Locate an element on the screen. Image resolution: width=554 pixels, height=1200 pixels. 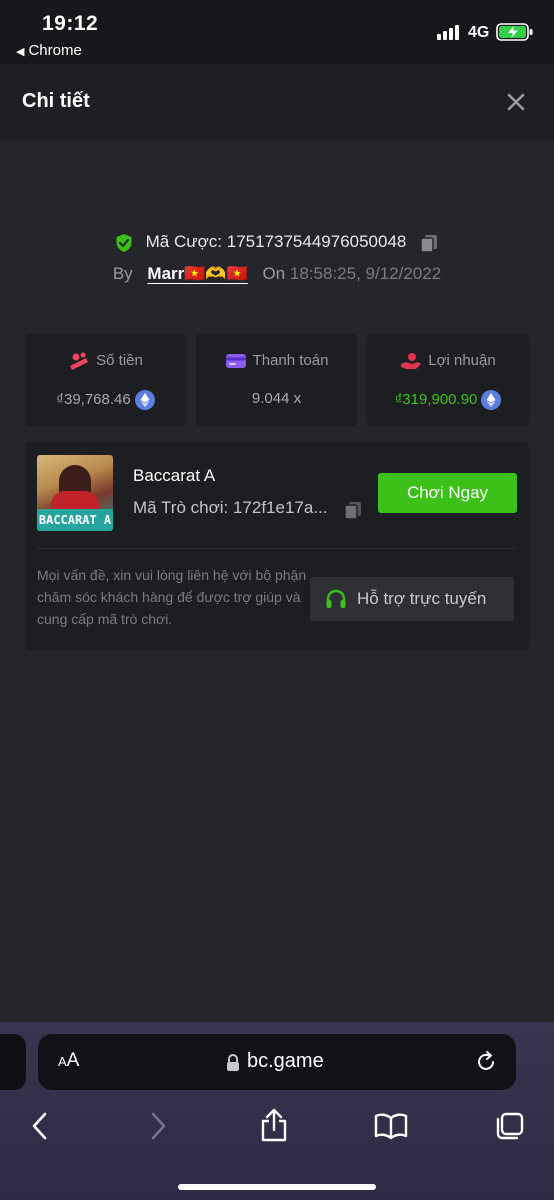
address-bar: AA bc.game is located at coordinates (277, 1062).